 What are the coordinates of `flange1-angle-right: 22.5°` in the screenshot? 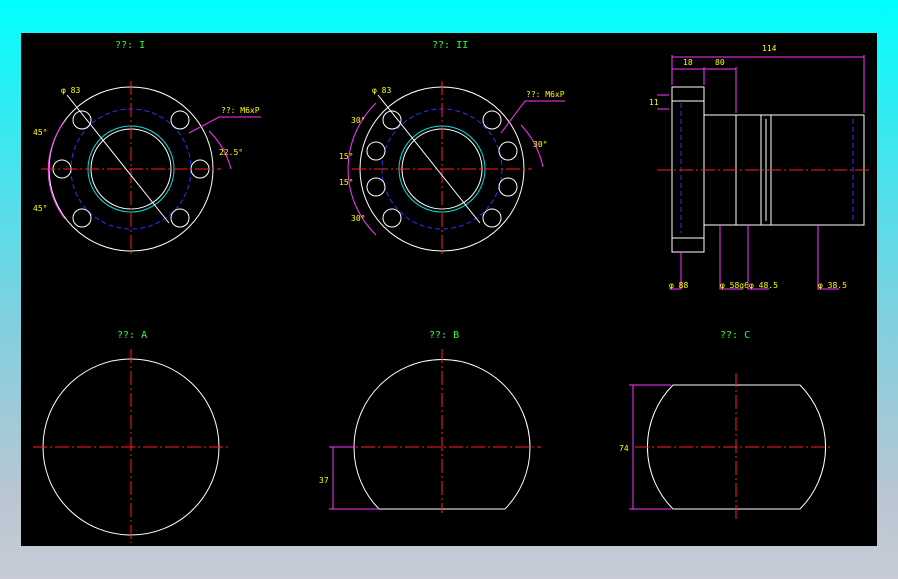 It's located at (231, 152).